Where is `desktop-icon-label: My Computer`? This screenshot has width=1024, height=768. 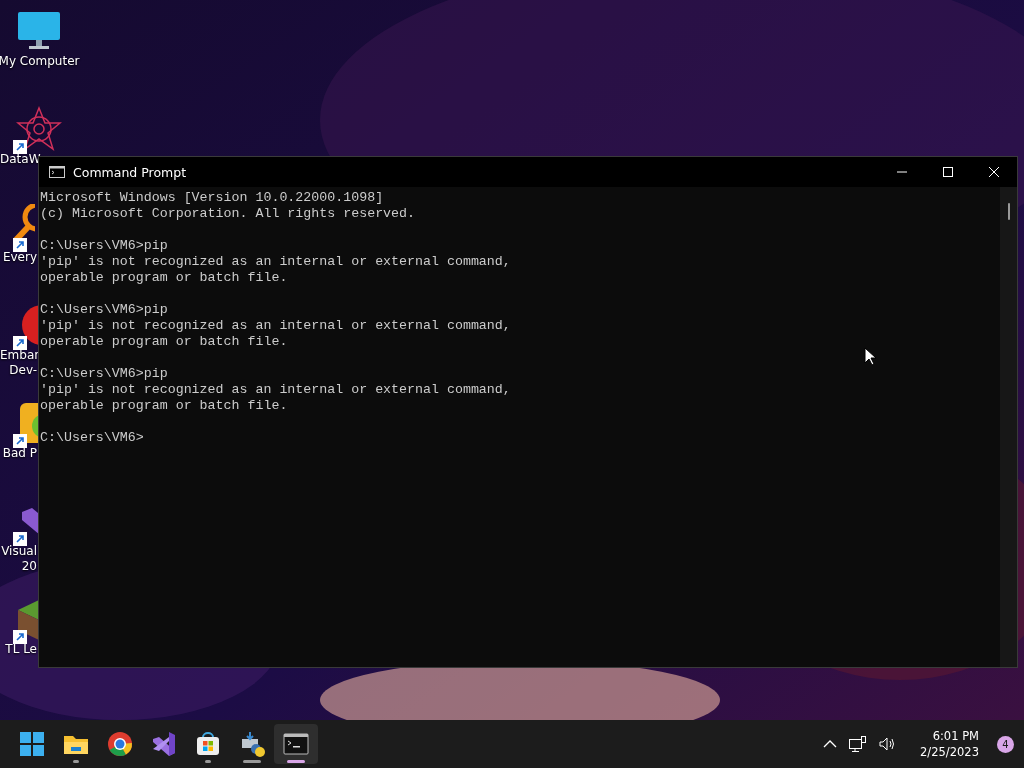 desktop-icon-label: My Computer is located at coordinates (40, 61).